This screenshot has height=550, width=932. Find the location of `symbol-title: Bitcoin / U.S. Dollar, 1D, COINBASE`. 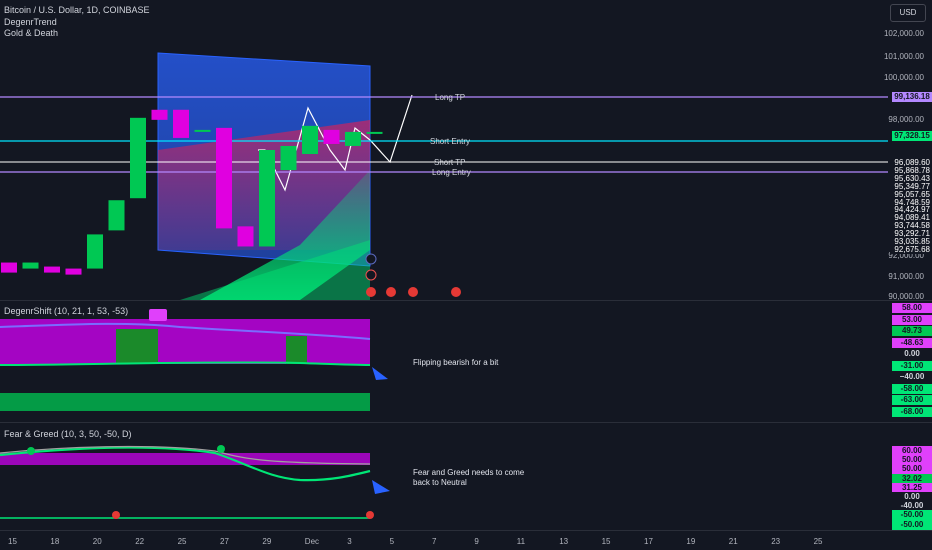

symbol-title: Bitcoin / U.S. Dollar, 1D, COINBASE is located at coordinates (77, 10).